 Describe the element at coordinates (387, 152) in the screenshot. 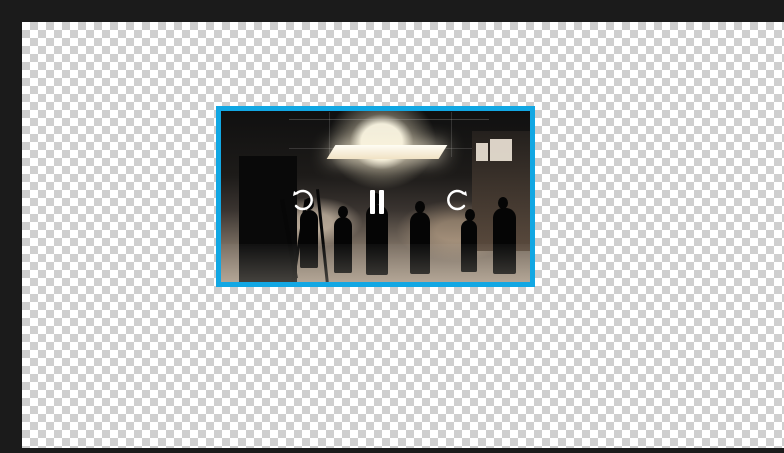

I see `ceiling-light` at that location.